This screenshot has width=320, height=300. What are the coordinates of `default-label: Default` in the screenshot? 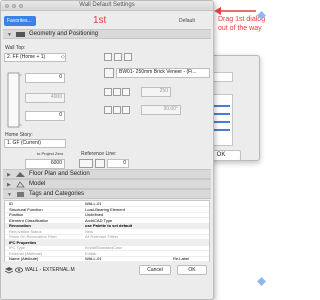 It's located at (187, 21).